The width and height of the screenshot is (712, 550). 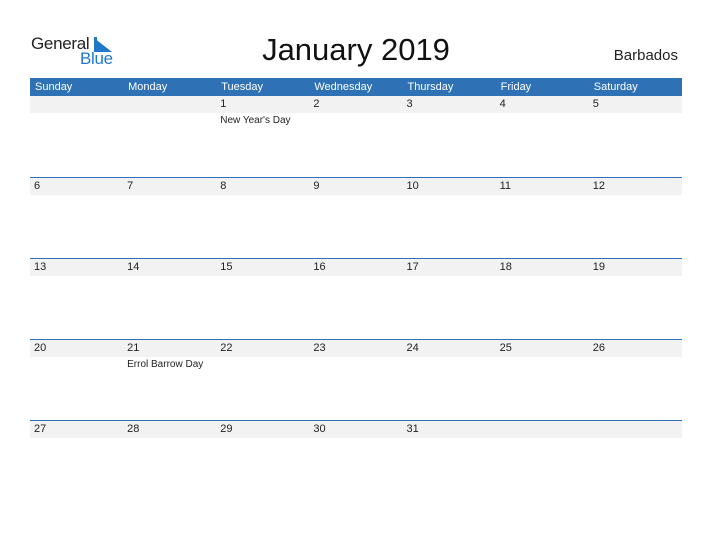 What do you see at coordinates (516, 87) in the screenshot?
I see `weekday-friday: Friday` at bounding box center [516, 87].